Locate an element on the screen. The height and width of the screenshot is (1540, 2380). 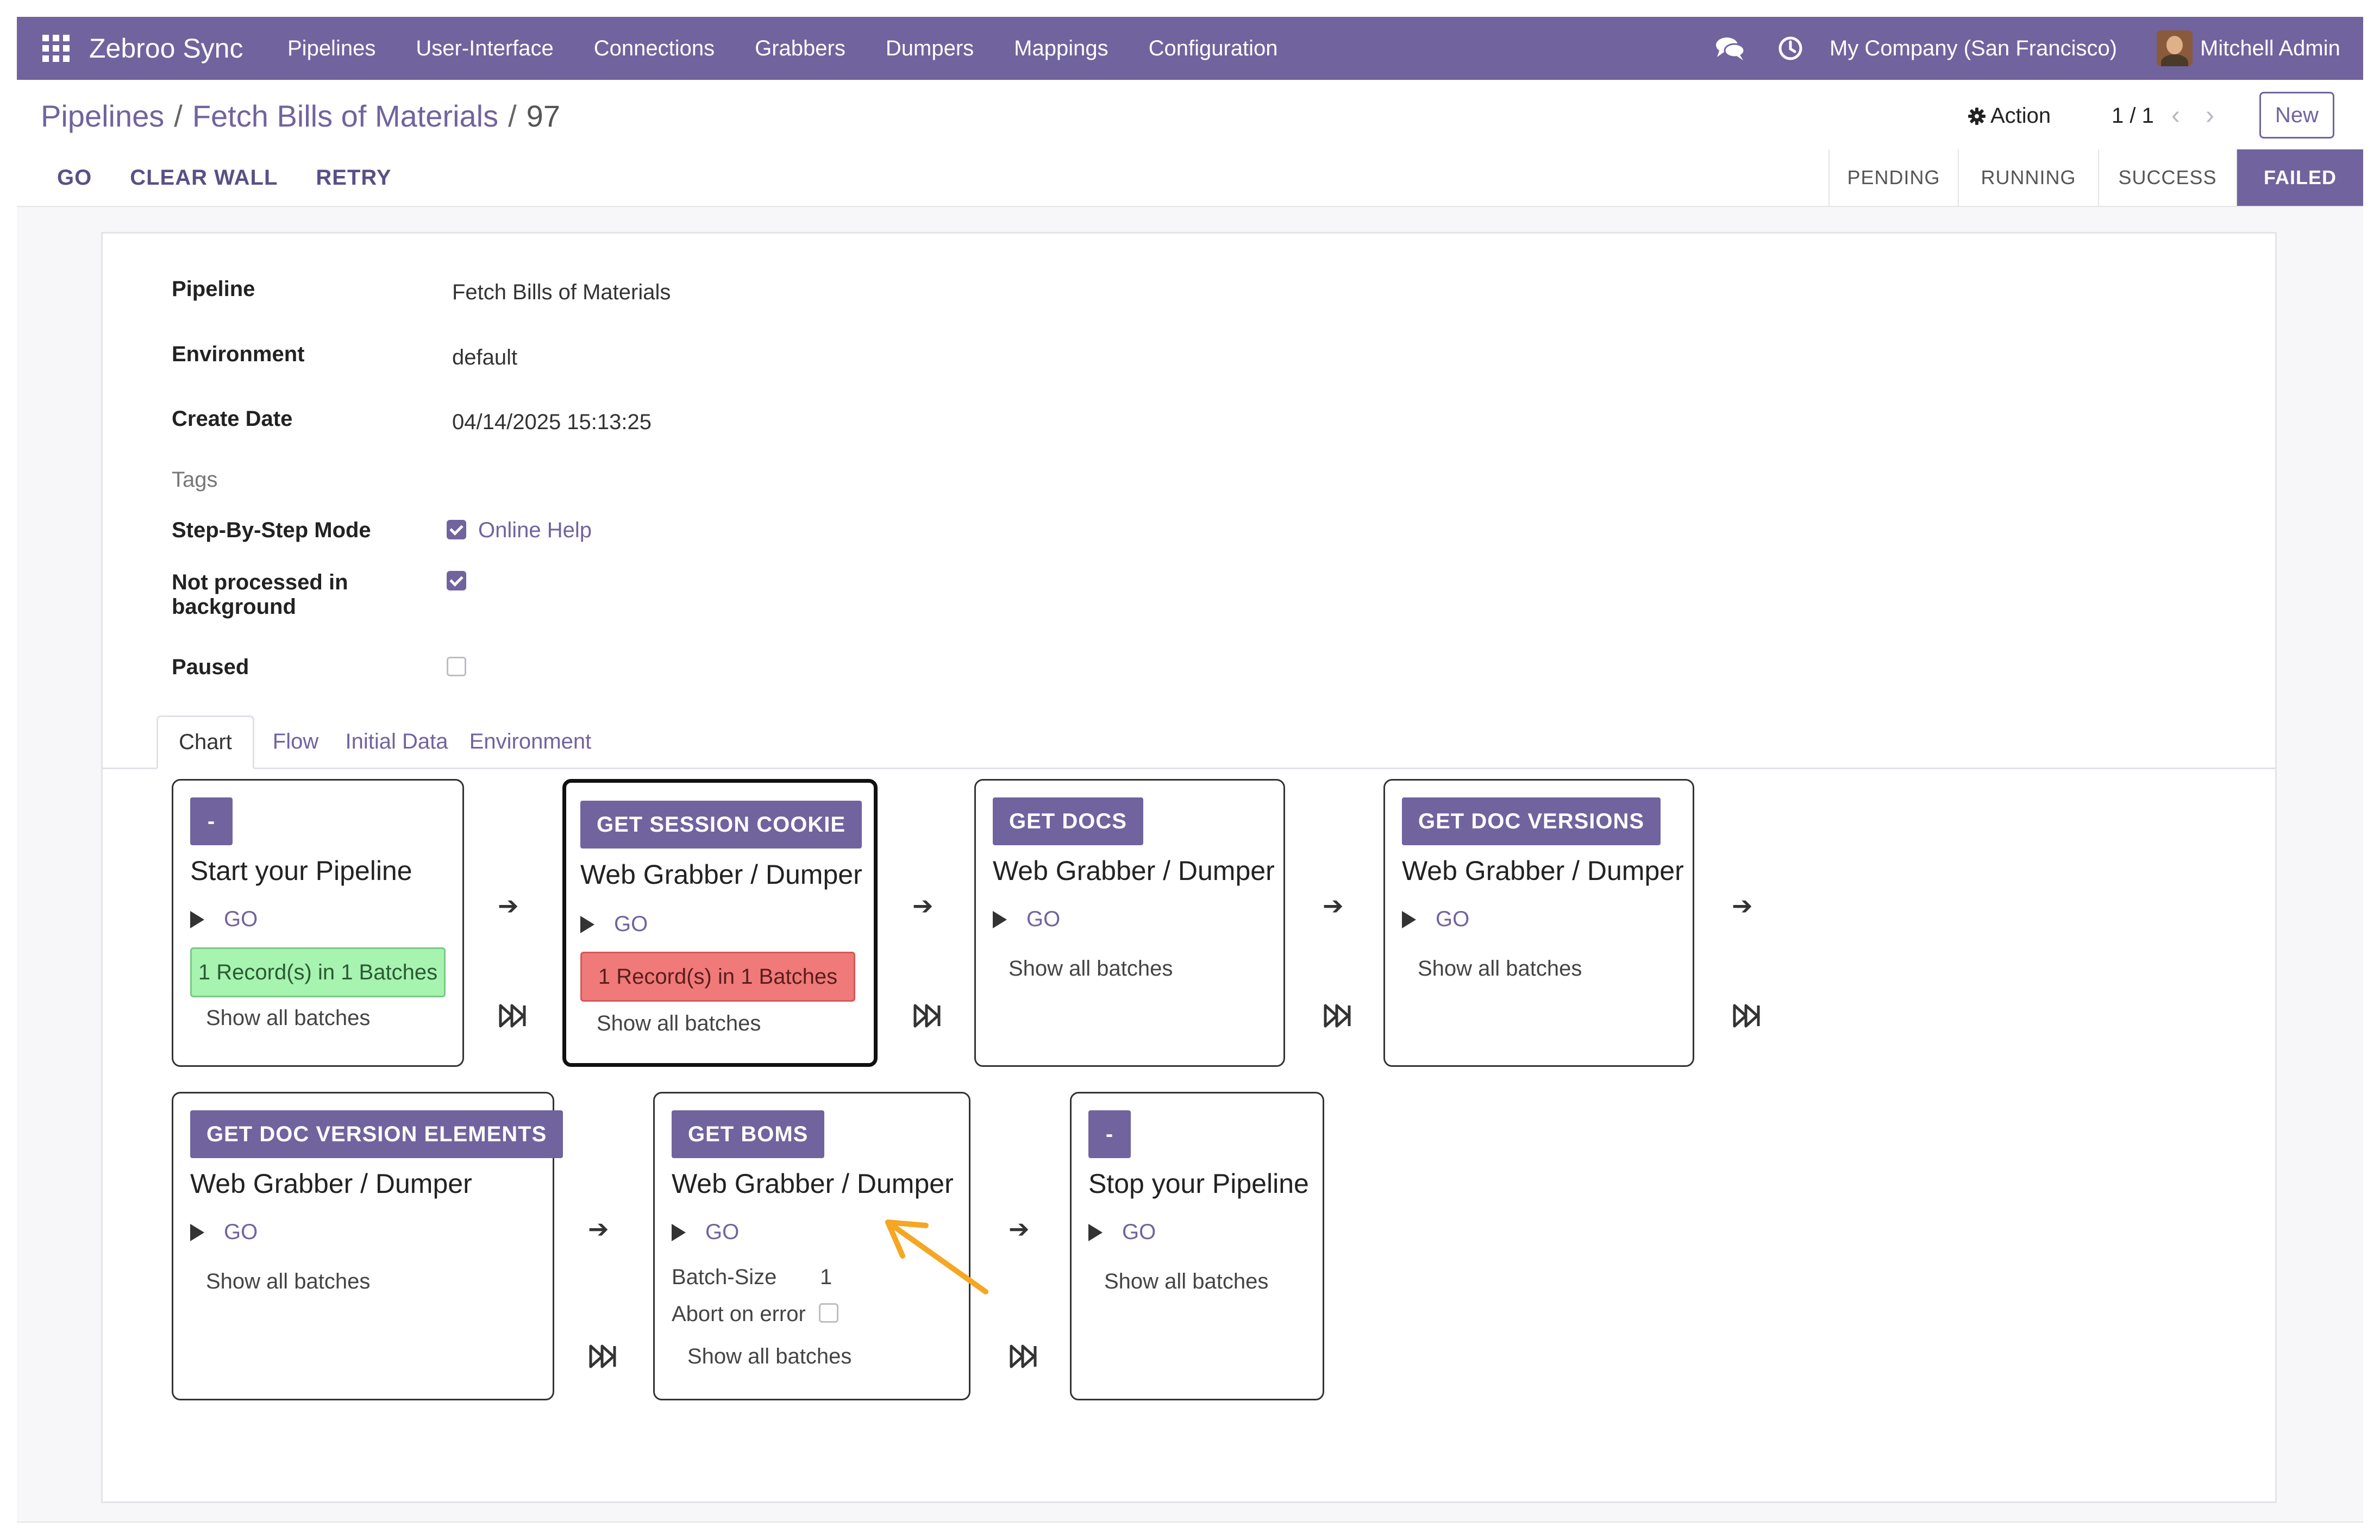
activity-clock-icon is located at coordinates (1790, 48).